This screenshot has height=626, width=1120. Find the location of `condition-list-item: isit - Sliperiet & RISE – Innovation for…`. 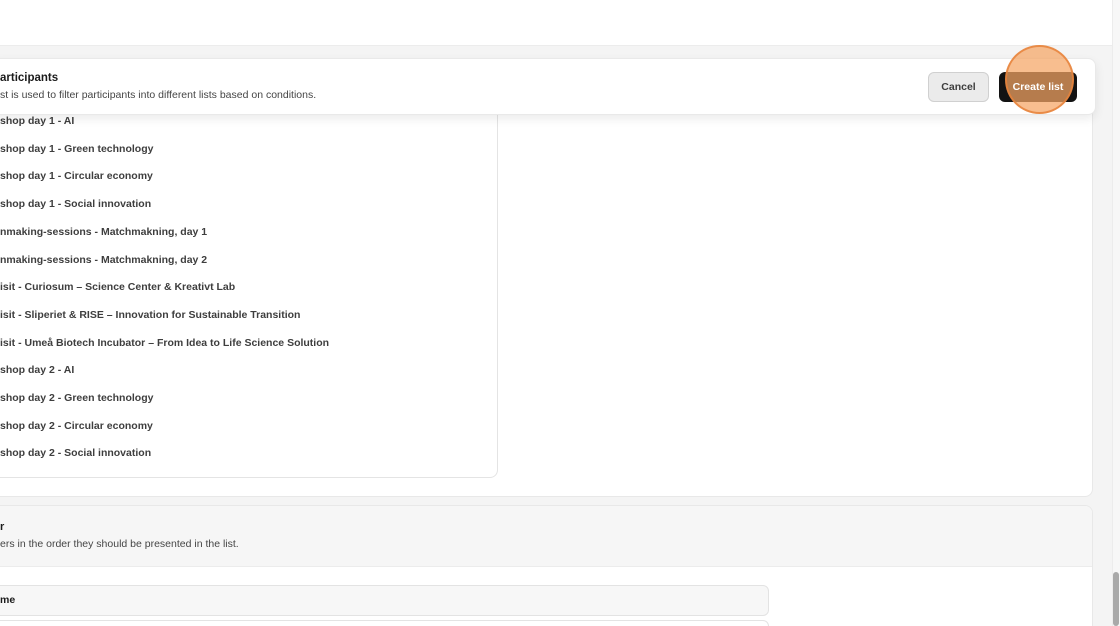

condition-list-item: isit - Sliperiet & RISE – Innovation for… is located at coordinates (150, 315).